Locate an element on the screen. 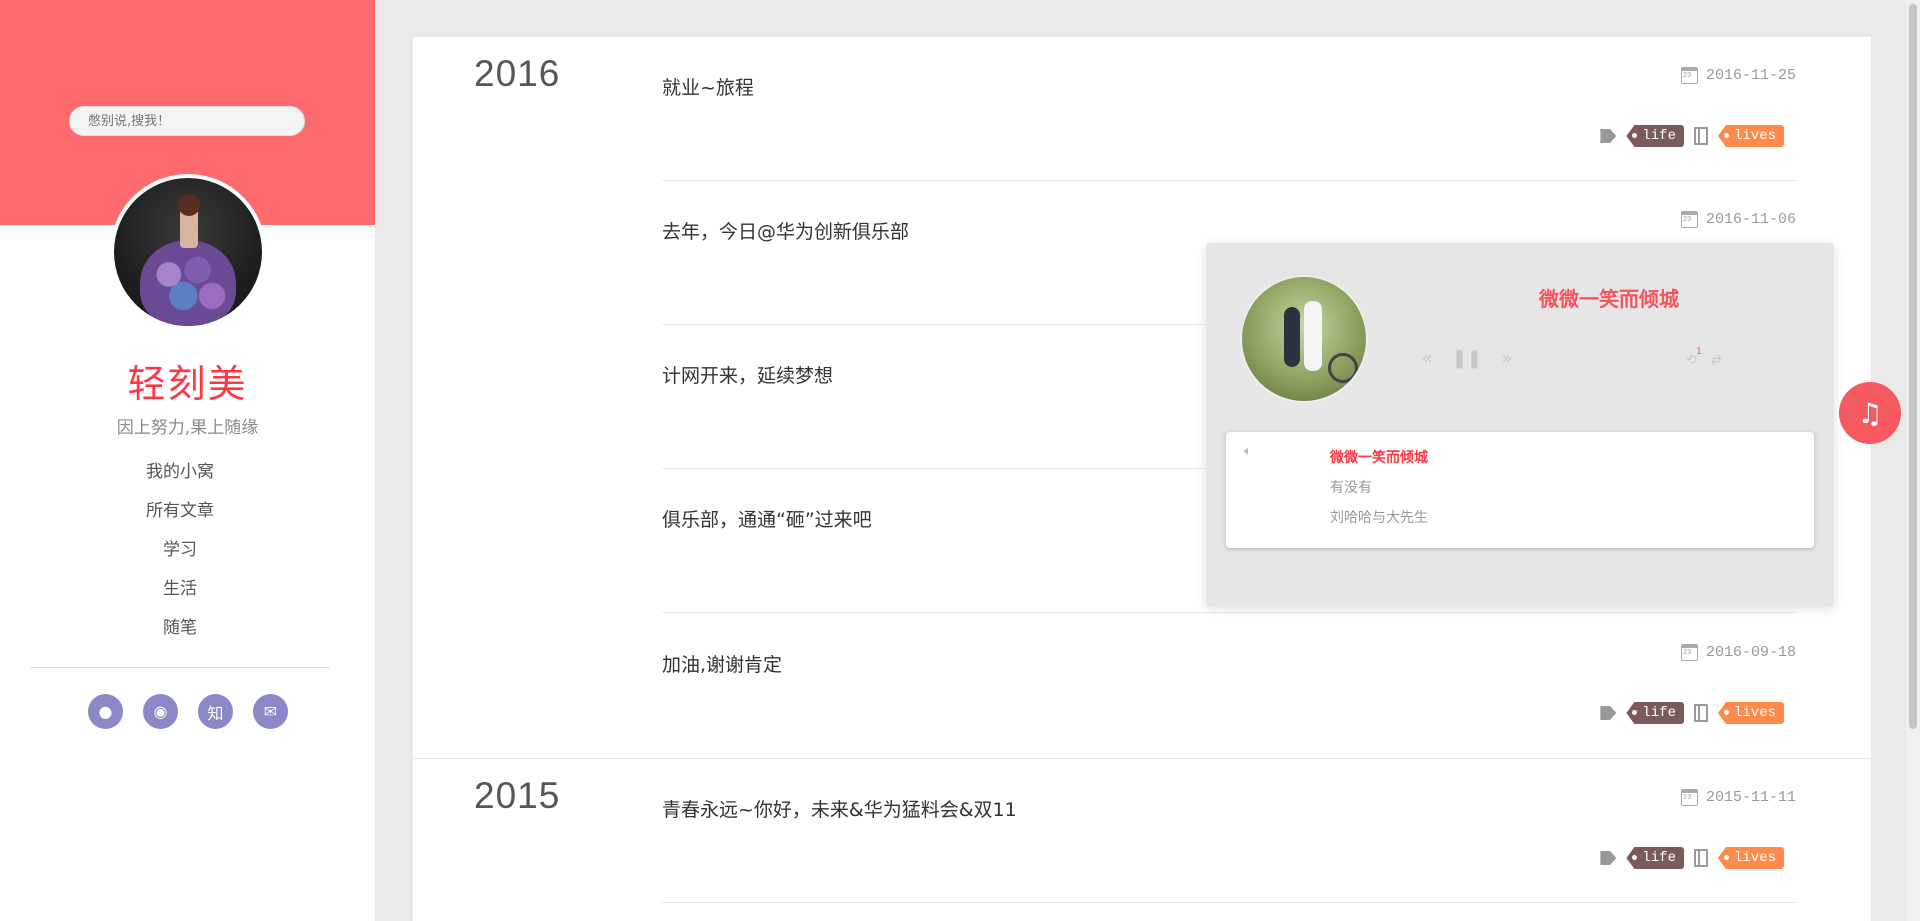  pause-icon: ❚❚ is located at coordinates (1467, 358).